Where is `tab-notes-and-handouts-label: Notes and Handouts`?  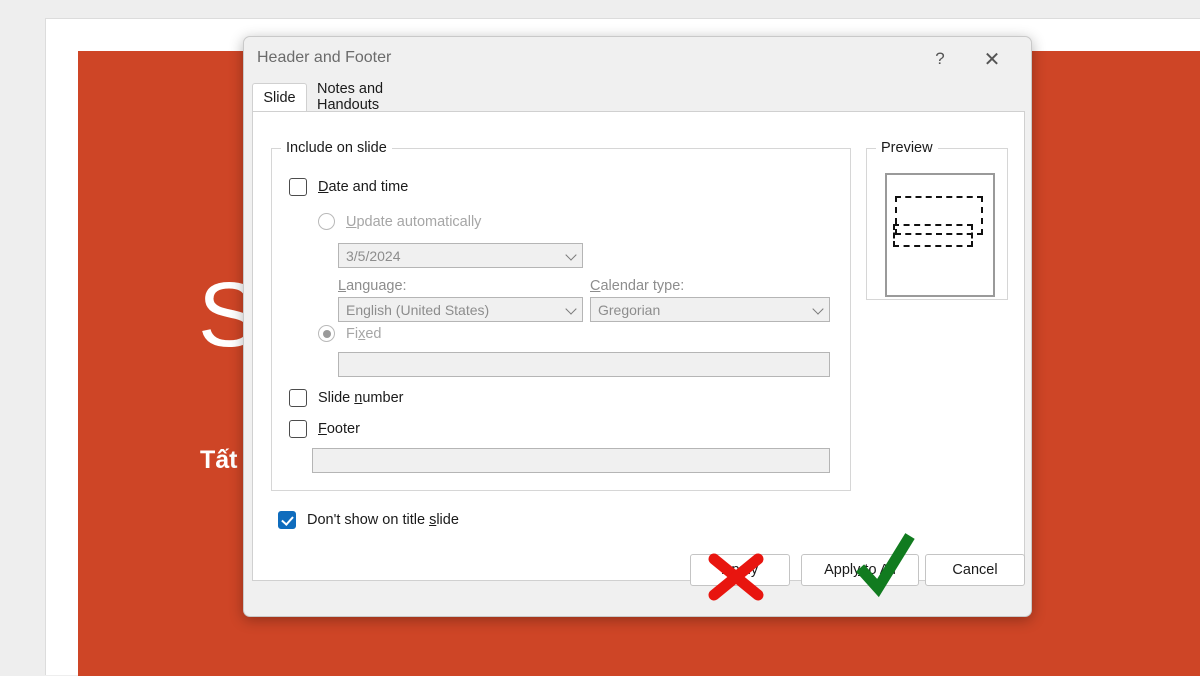
tab-notes-and-handouts-label: Notes and Handouts is located at coordinates (350, 97).